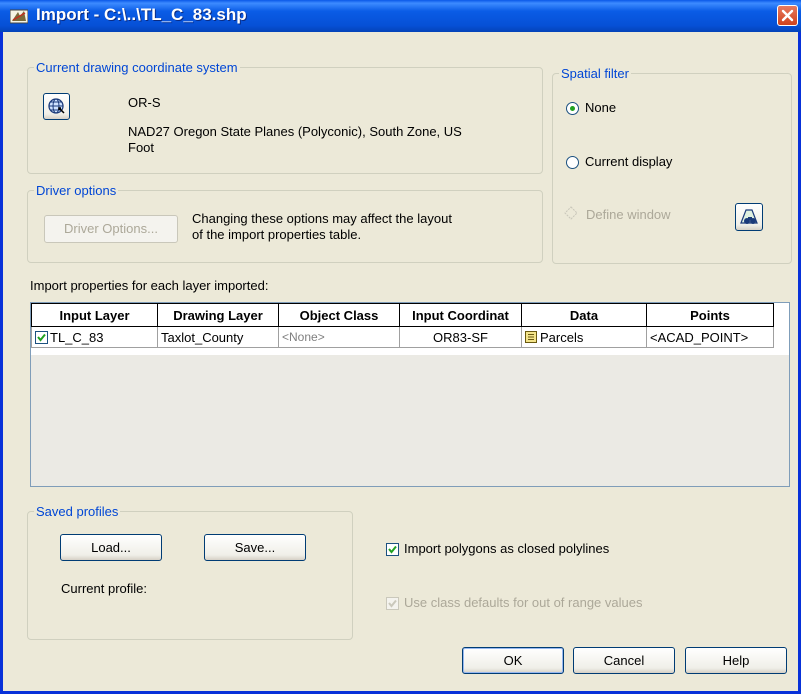 The height and width of the screenshot is (694, 801). I want to click on radio-selected-dot, so click(572, 108).